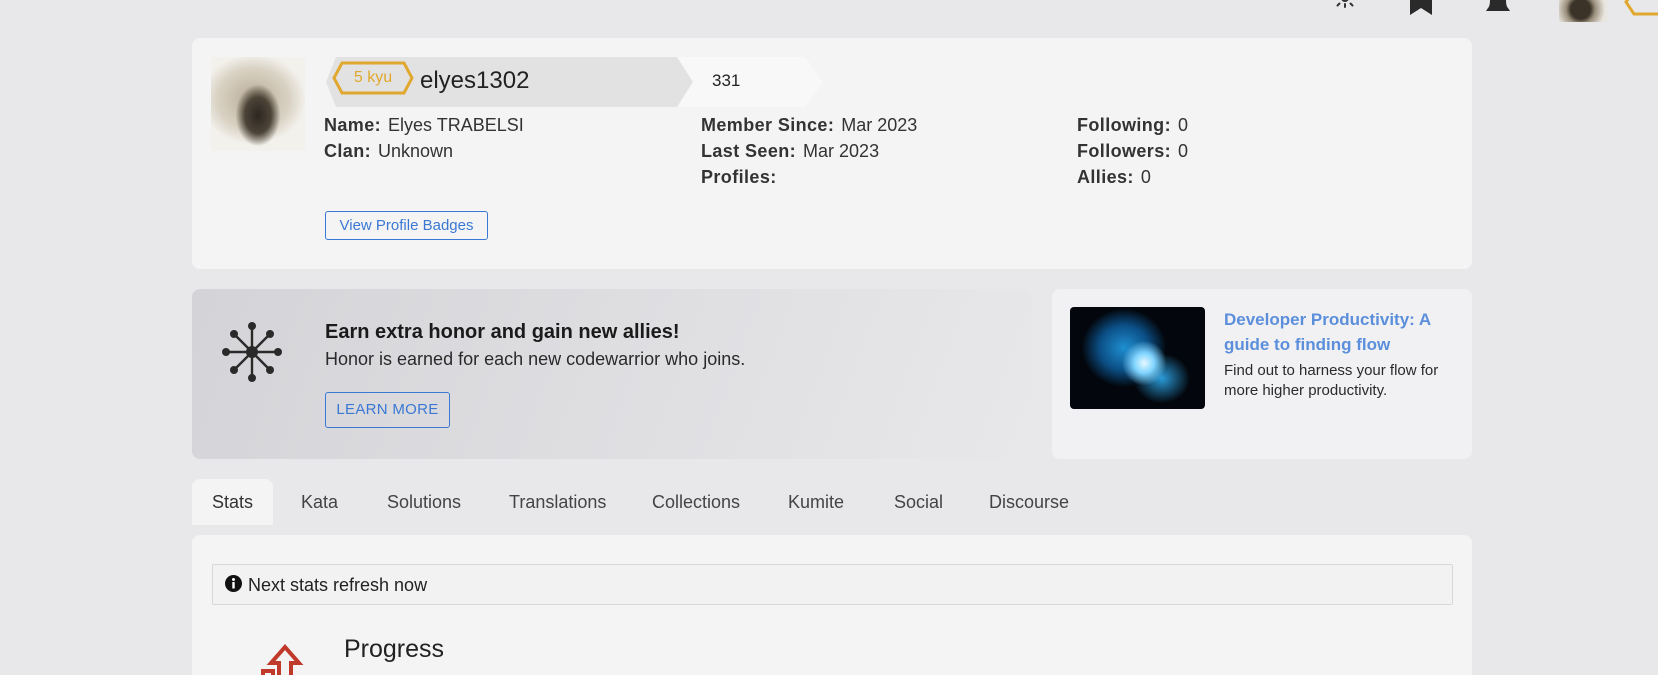  What do you see at coordinates (233, 583) in the screenshot?
I see `info-icon` at bounding box center [233, 583].